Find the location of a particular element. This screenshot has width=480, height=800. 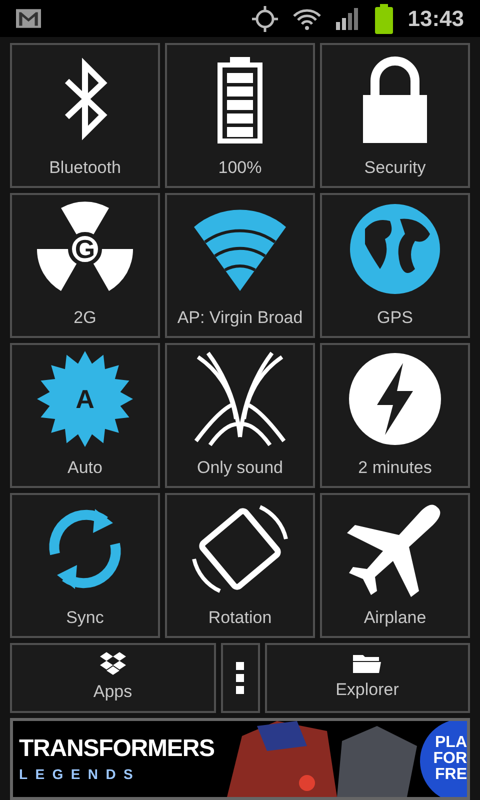

toggle-tile: Only sound is located at coordinates (240, 415).